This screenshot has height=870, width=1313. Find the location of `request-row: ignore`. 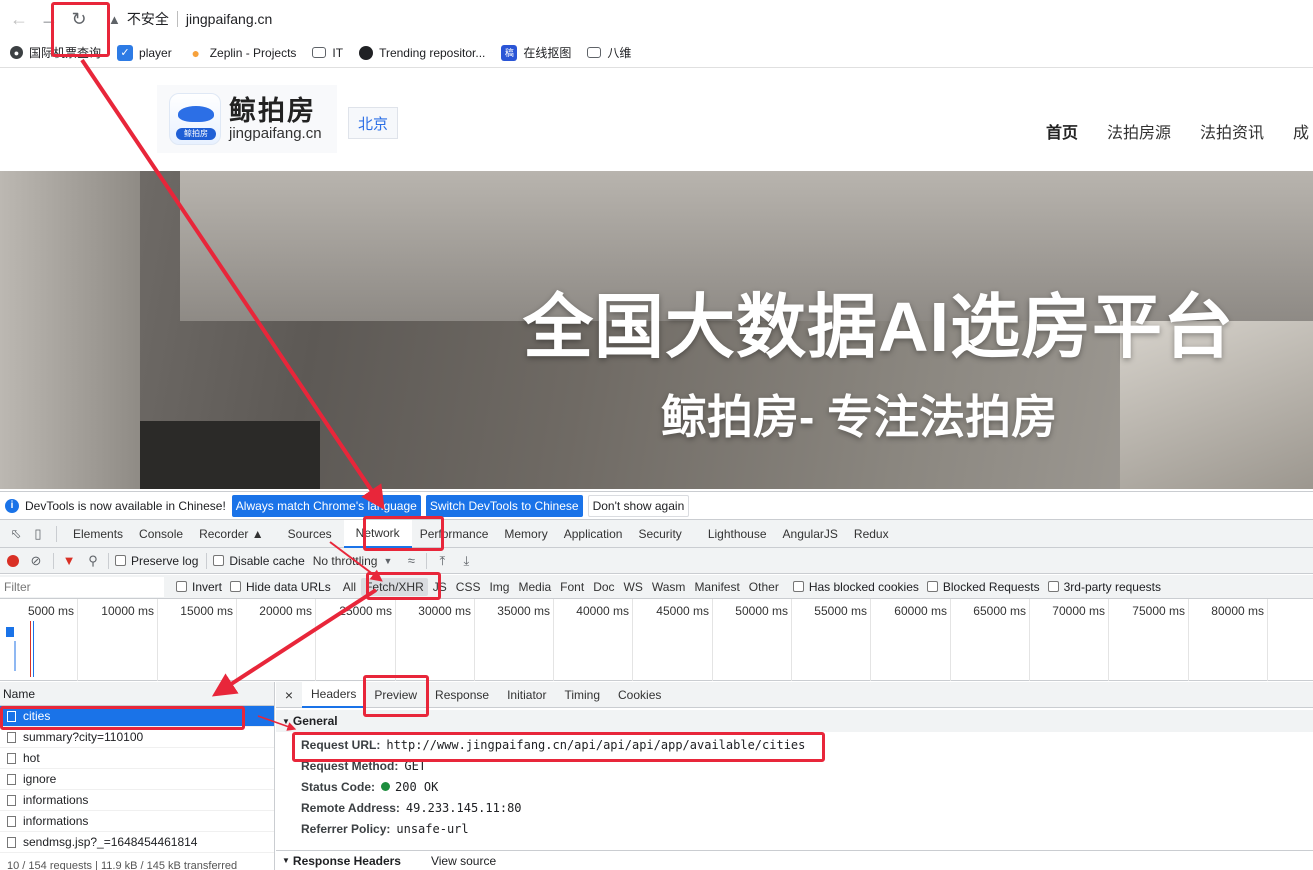

request-row: ignore is located at coordinates (137, 779).